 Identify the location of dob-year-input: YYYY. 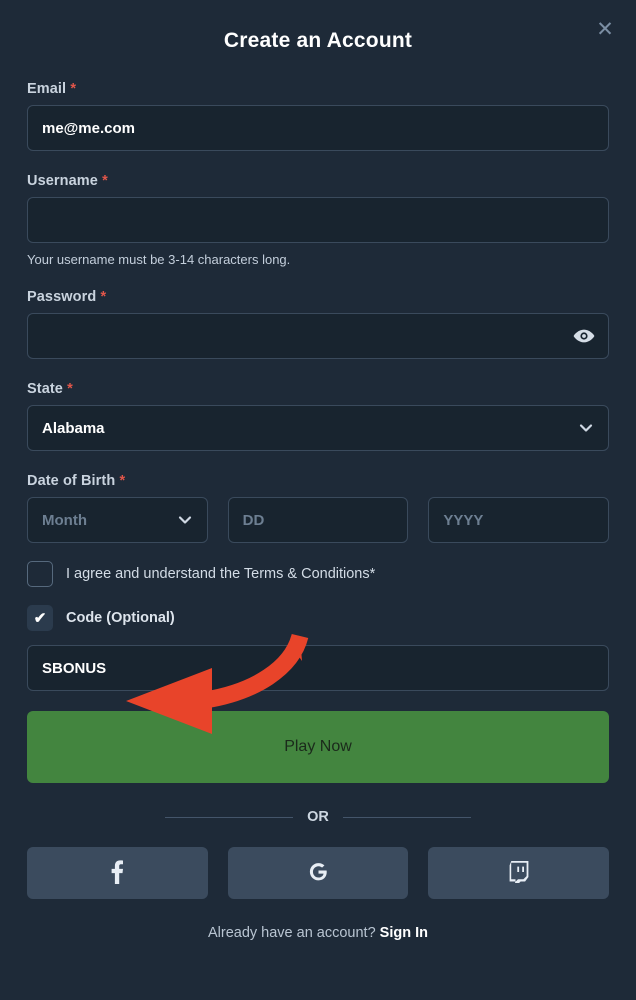
(519, 520).